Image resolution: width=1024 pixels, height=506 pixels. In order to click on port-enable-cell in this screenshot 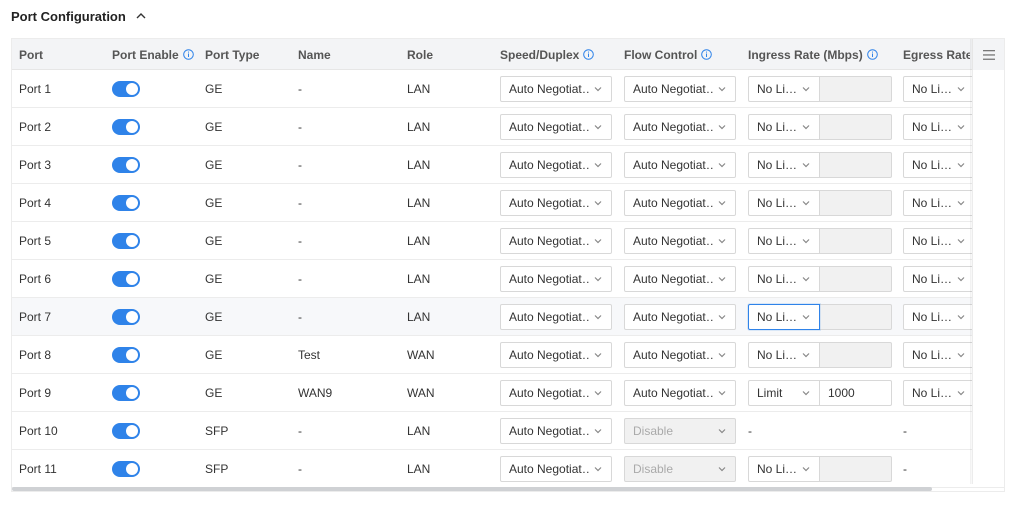, I will do `click(126, 317)`.